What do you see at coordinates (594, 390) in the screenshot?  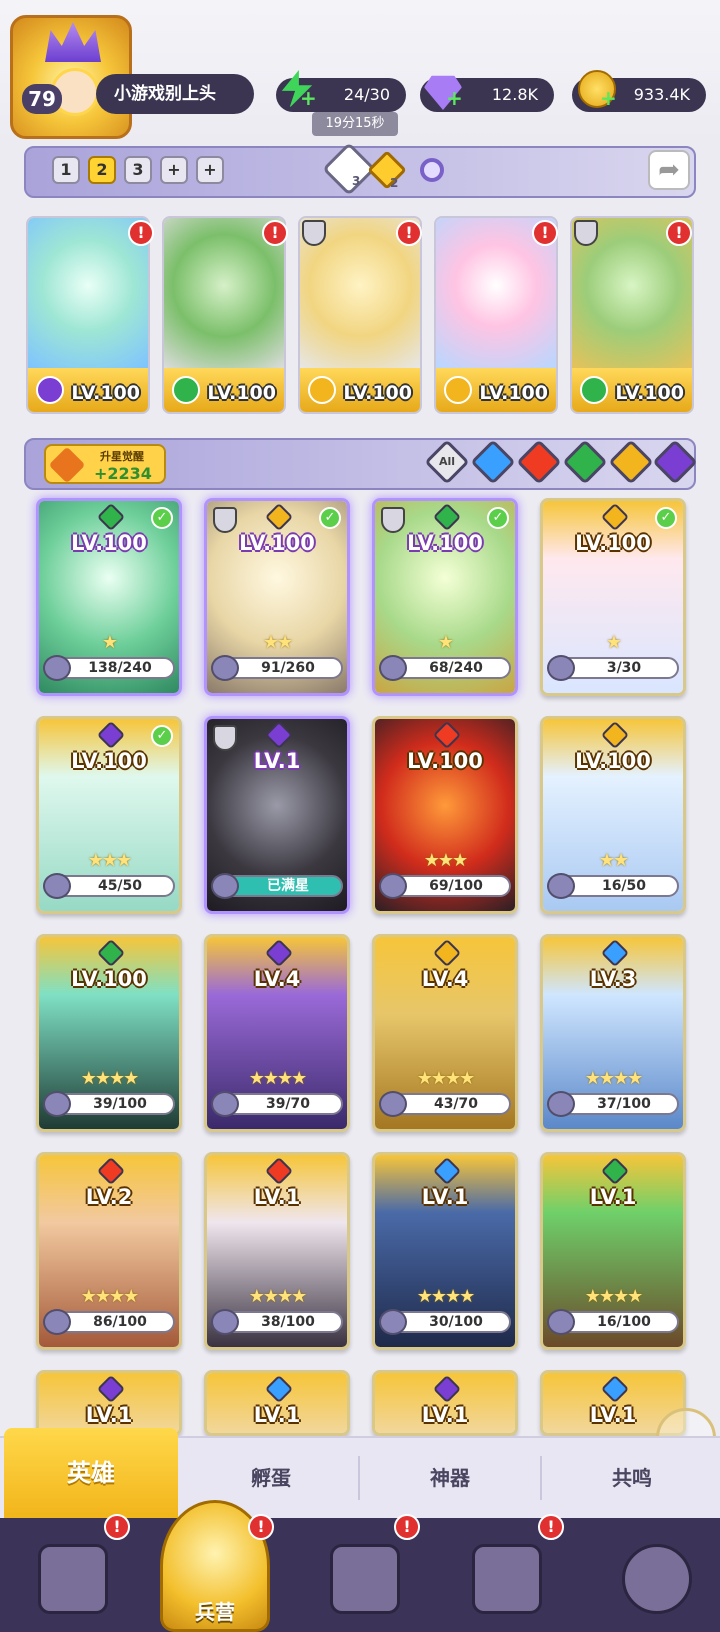 I see `nature-element-icon` at bounding box center [594, 390].